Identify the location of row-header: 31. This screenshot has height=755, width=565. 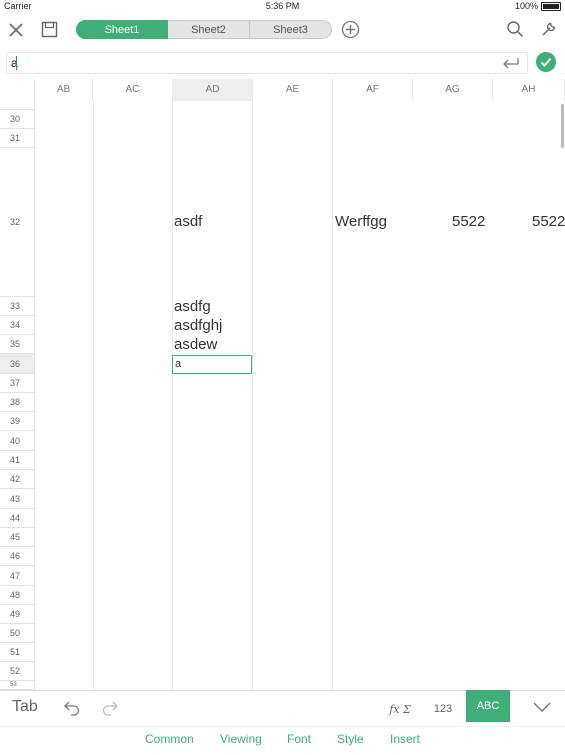
(17, 138).